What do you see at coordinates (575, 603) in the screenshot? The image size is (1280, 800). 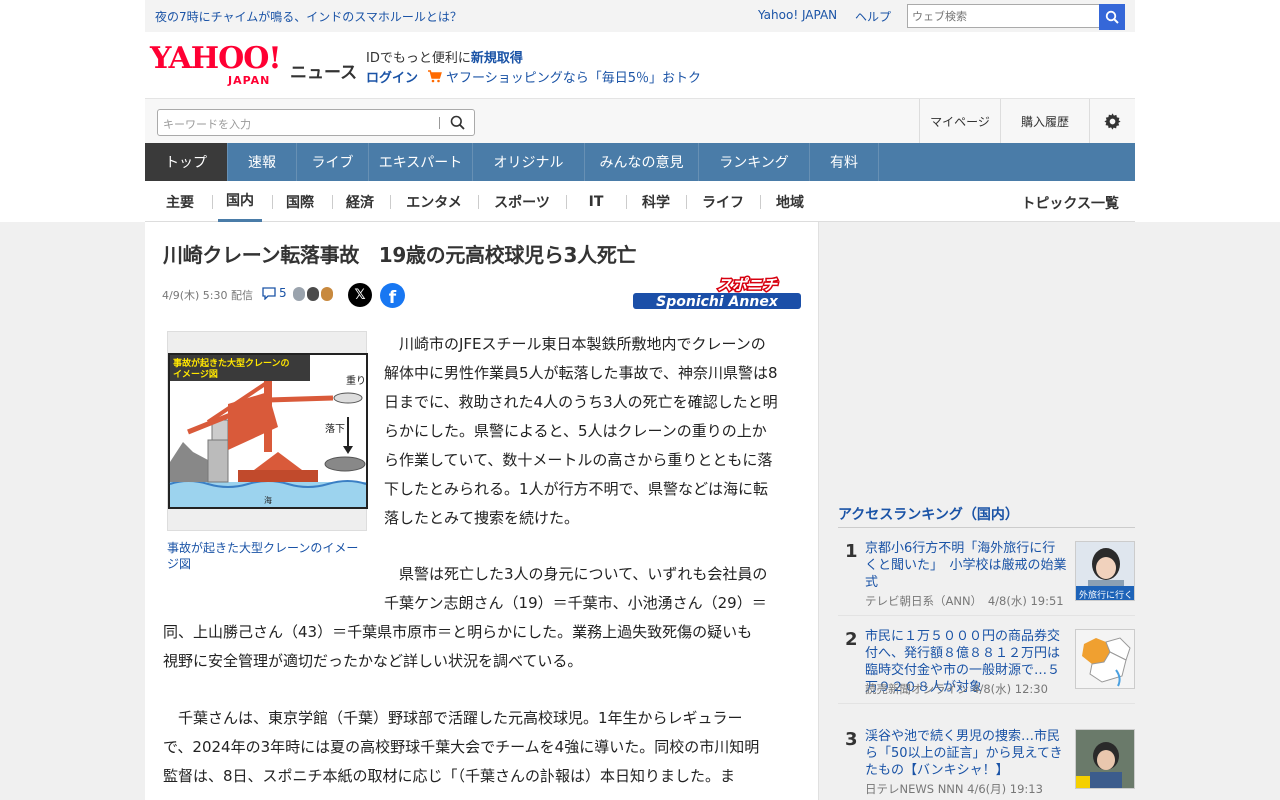 I see `text-line: 千葉ケン志朗さん（19）＝千葉市、小池湧さん（29）＝` at bounding box center [575, 603].